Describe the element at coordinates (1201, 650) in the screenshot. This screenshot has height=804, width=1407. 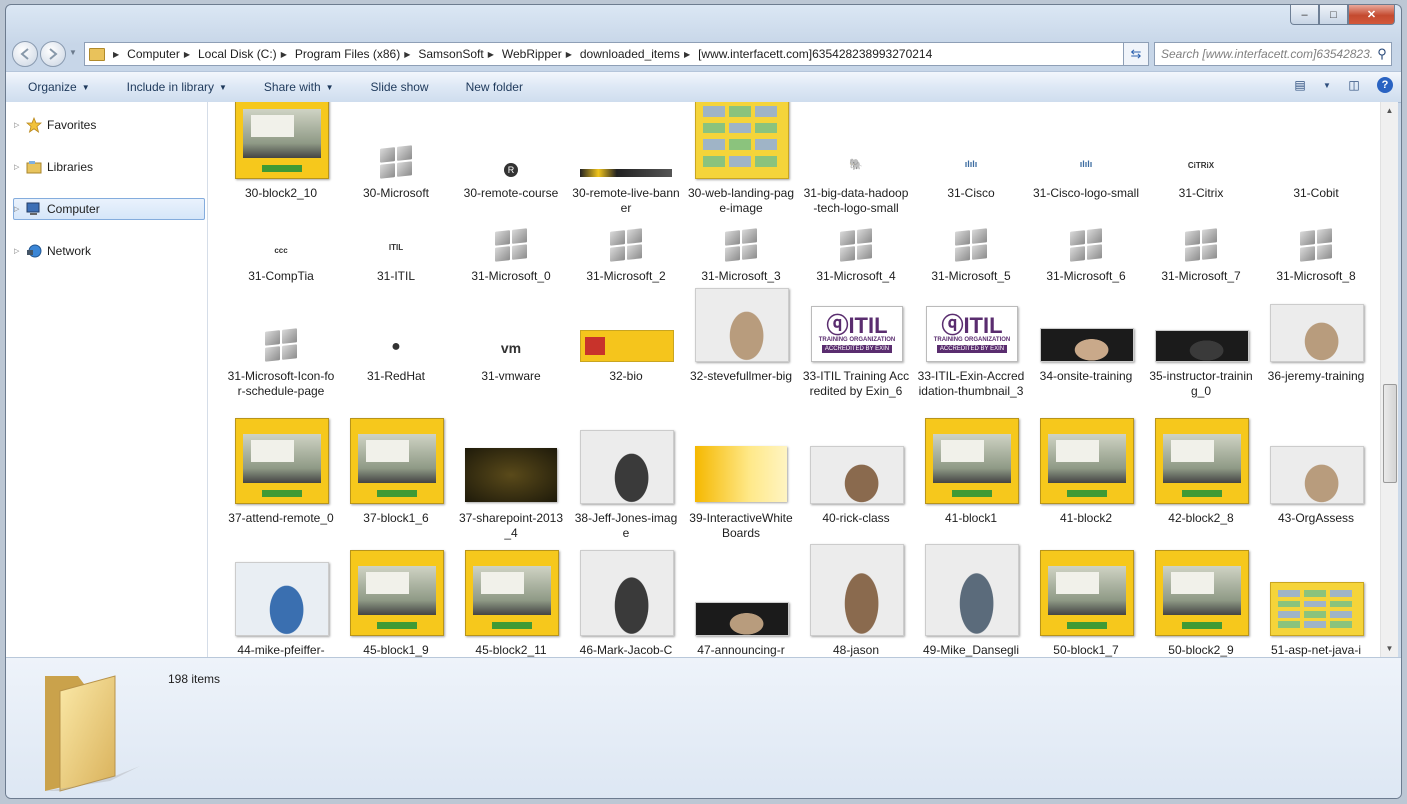
I see `file-name: 50-block2_9` at that location.